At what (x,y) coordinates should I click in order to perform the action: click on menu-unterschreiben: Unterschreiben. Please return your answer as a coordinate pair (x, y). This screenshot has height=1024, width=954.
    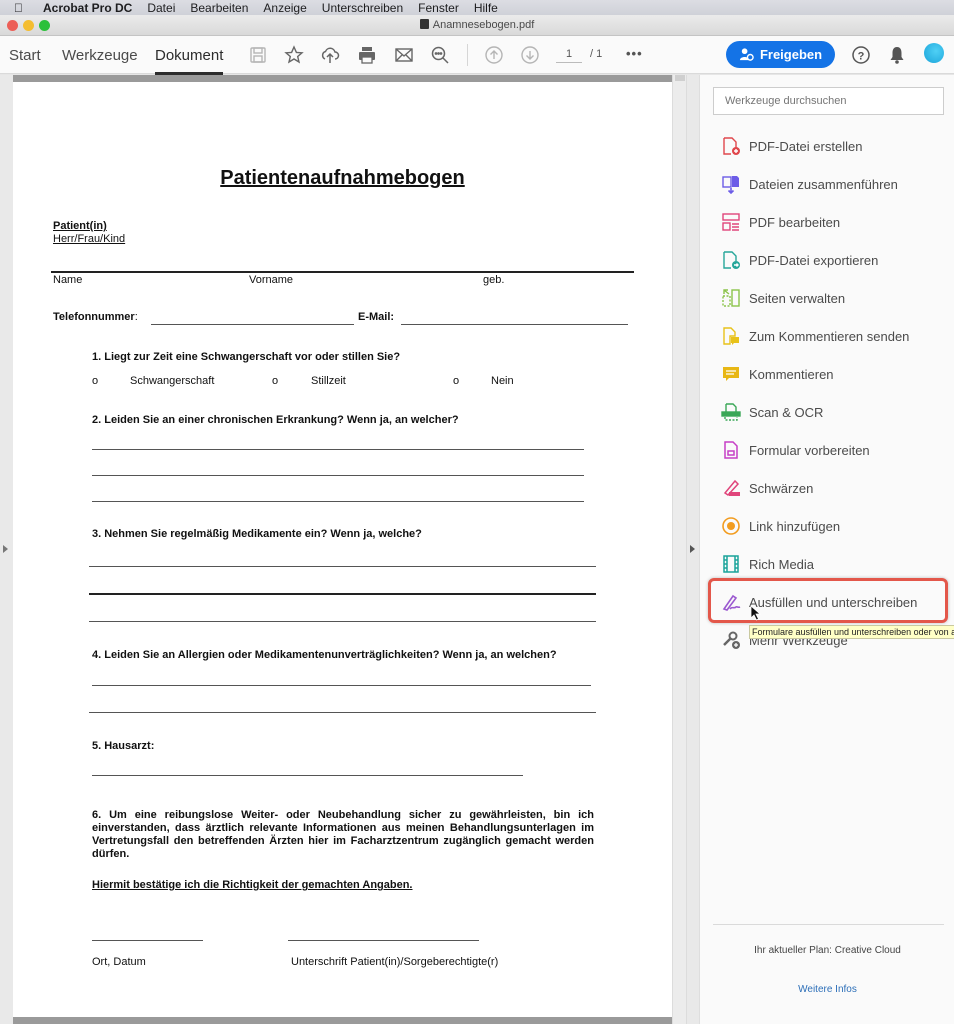
    Looking at the image, I should click on (362, 8).